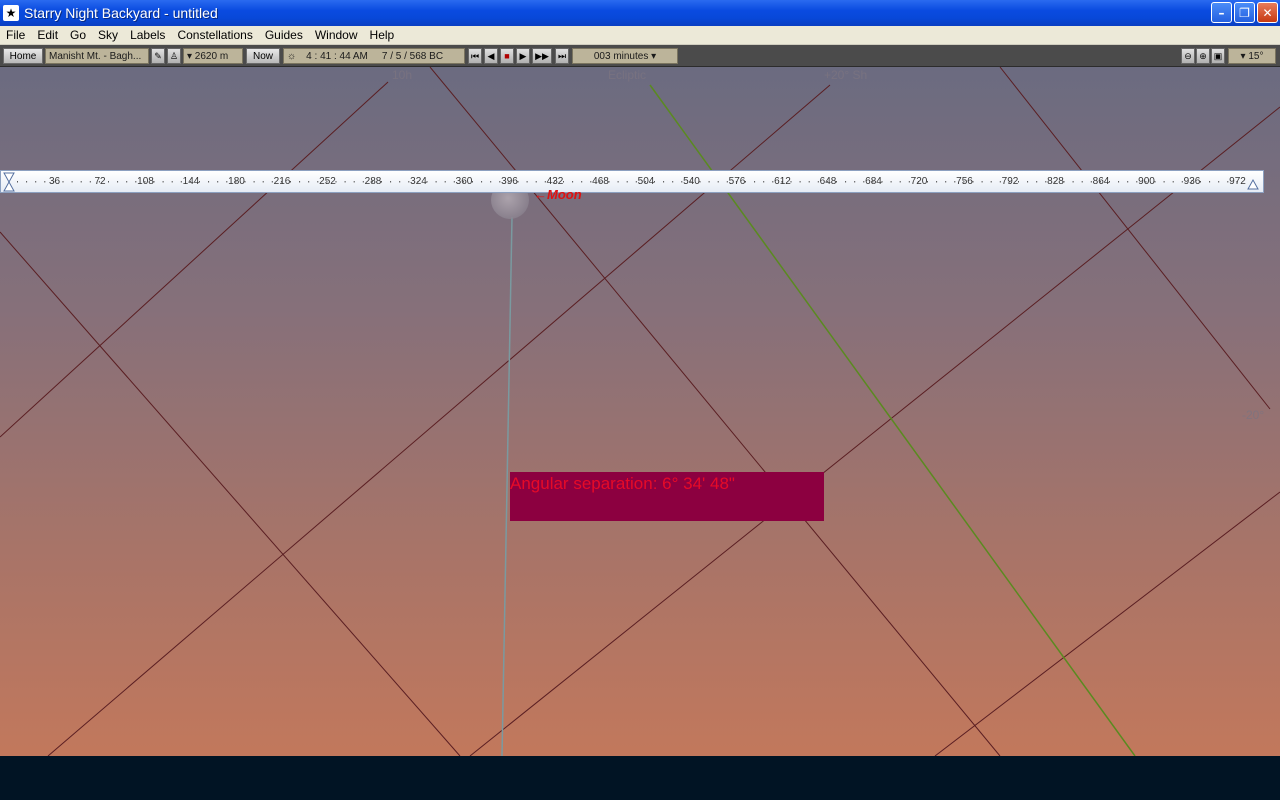  What do you see at coordinates (337, 56) in the screenshot?
I see `time-field: 4 : 41 : 44 AM` at bounding box center [337, 56].